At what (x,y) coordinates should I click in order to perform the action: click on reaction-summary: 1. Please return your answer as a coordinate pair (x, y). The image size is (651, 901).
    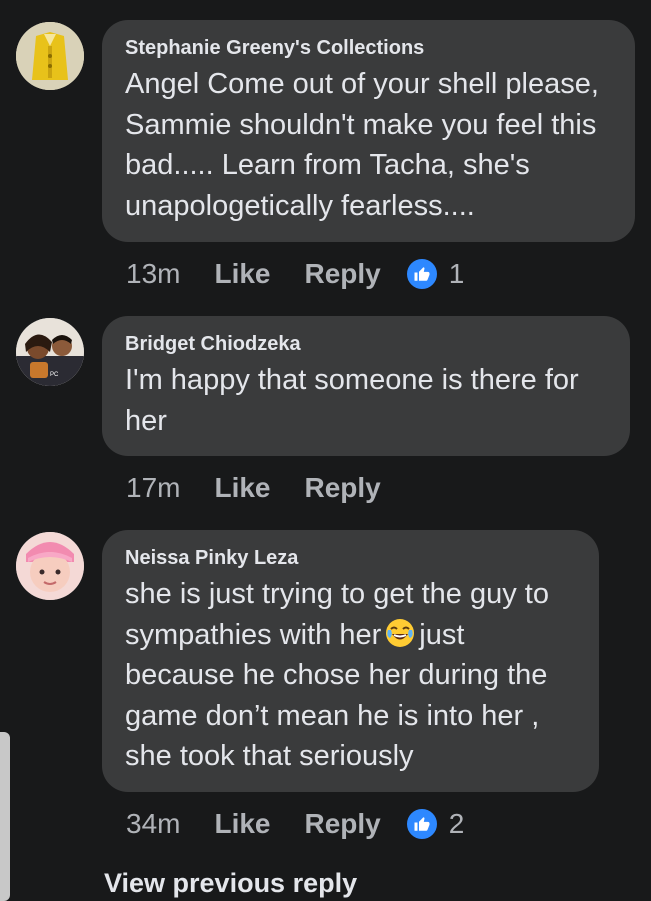
    Looking at the image, I should click on (434, 274).